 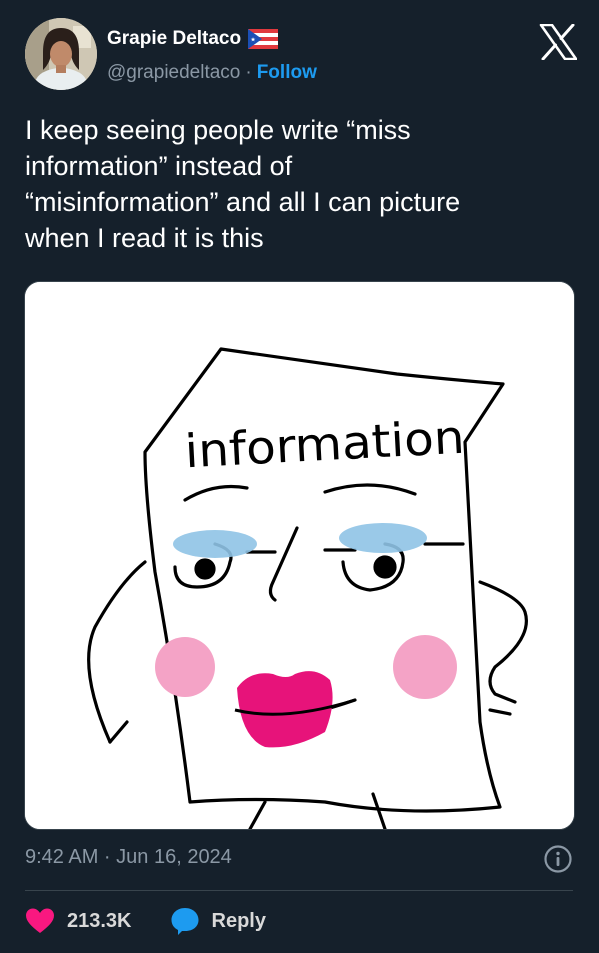 What do you see at coordinates (61, 54) in the screenshot?
I see `avatar` at bounding box center [61, 54].